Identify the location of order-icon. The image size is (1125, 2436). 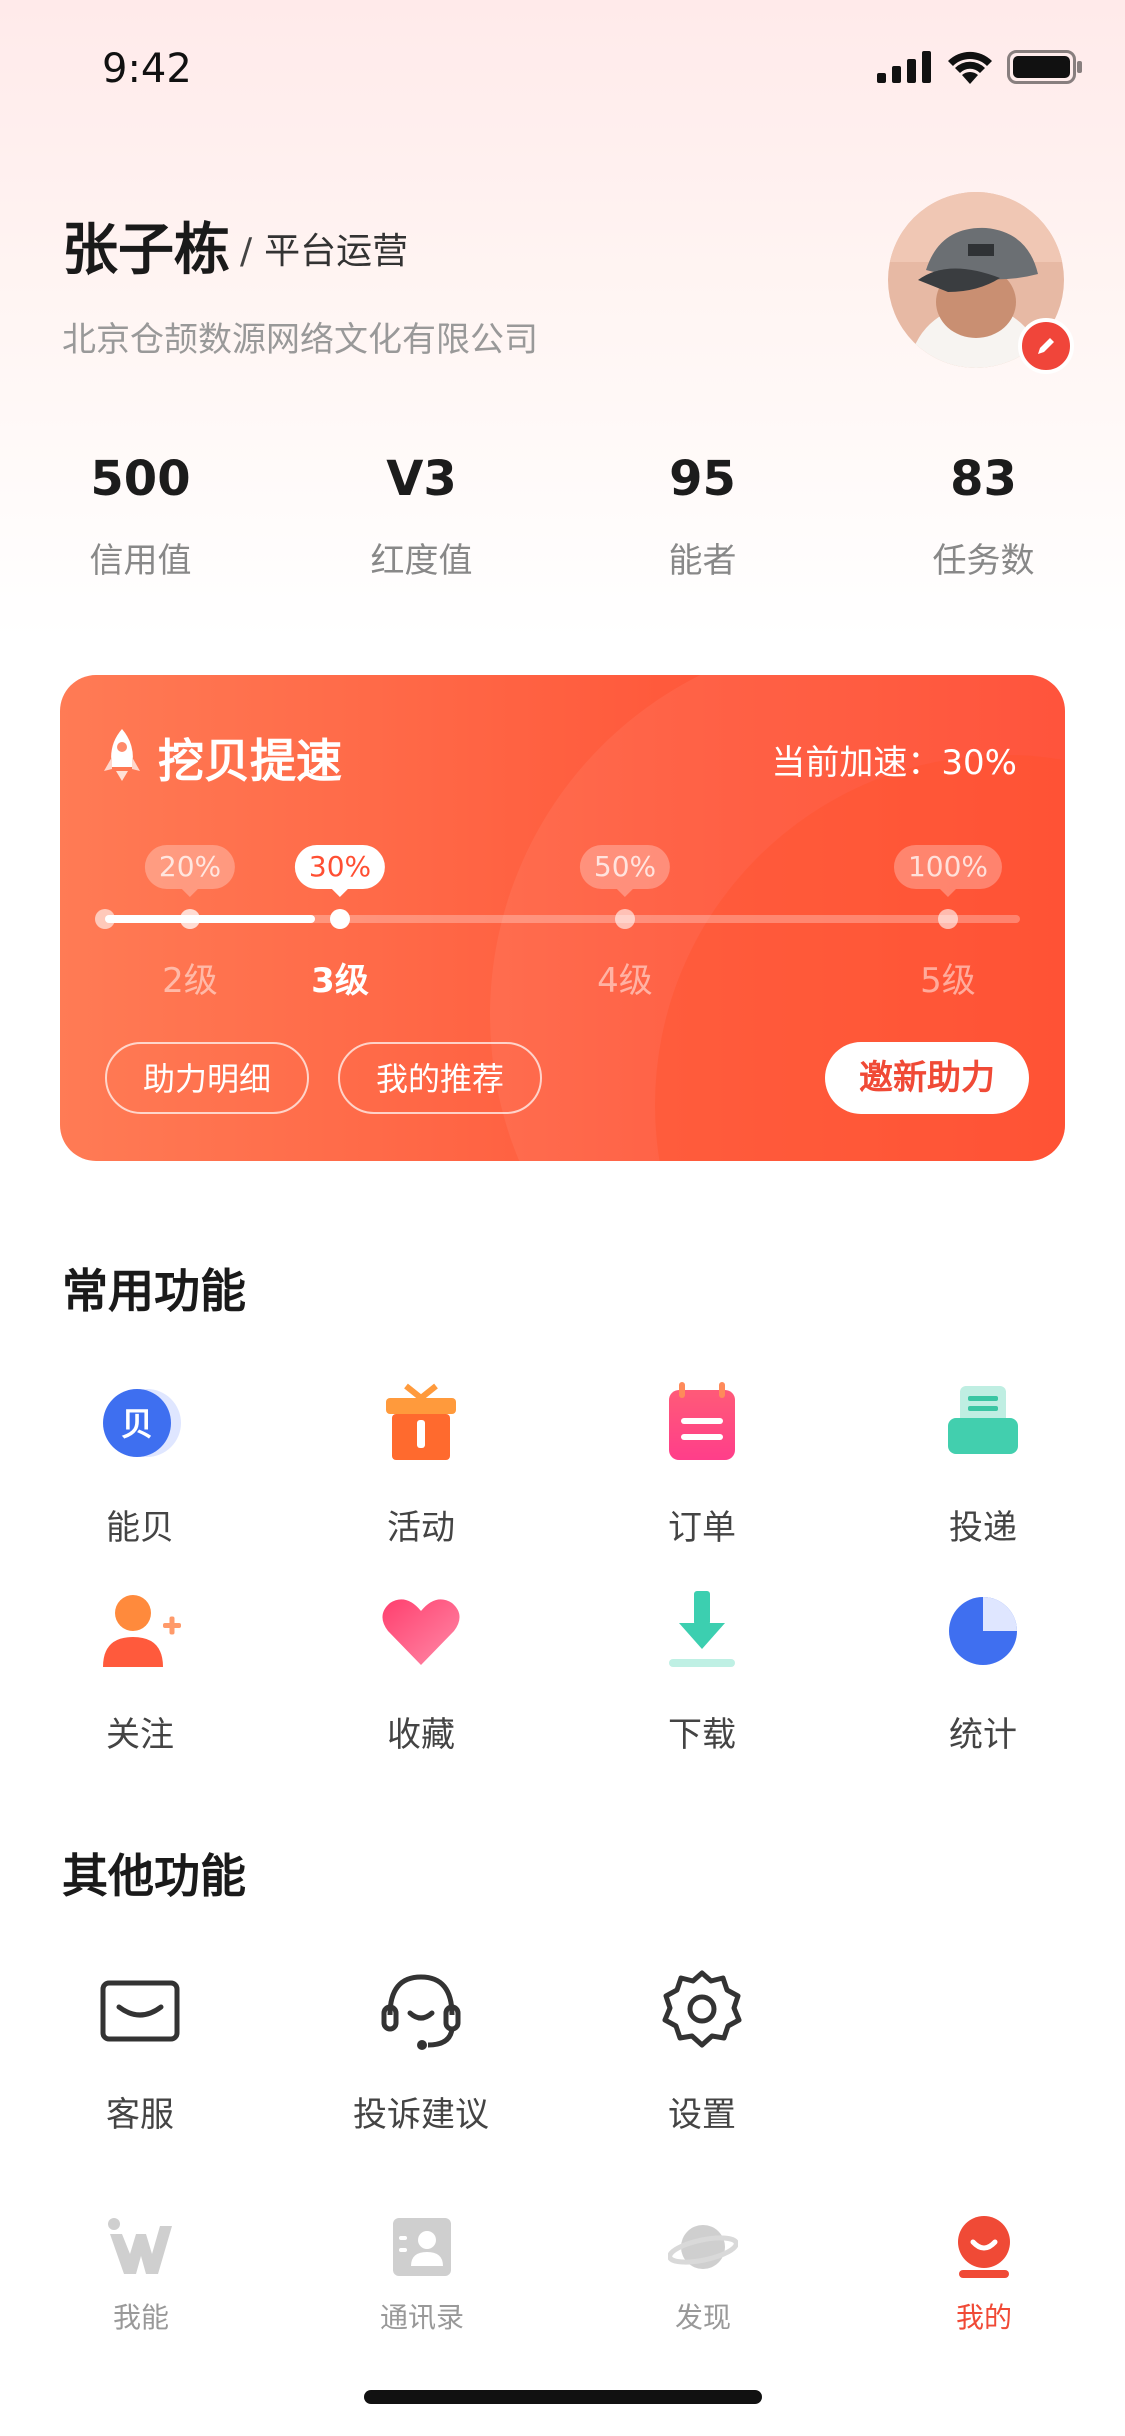
(702, 1421).